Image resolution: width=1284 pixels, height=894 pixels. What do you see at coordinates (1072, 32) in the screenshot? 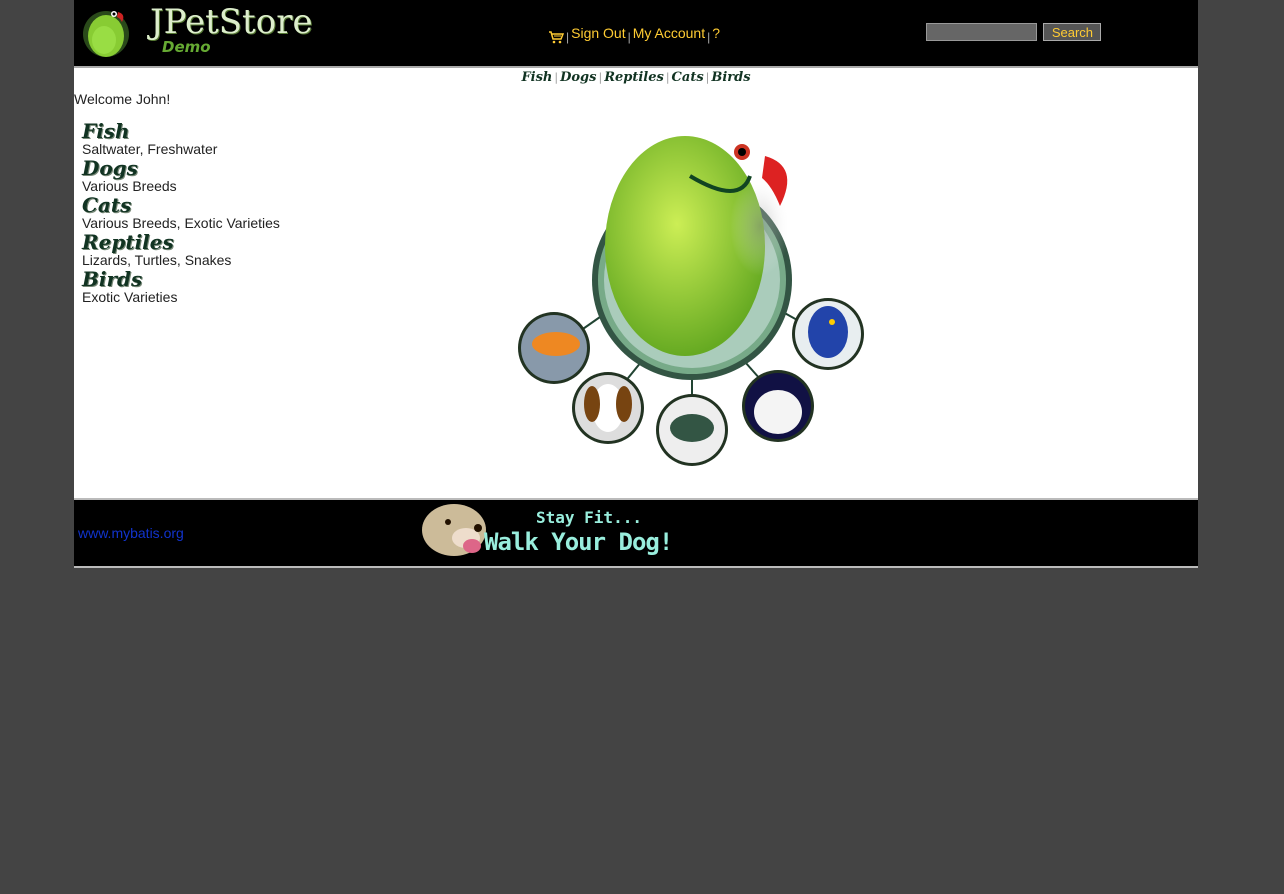
I see `search-button: Search` at bounding box center [1072, 32].